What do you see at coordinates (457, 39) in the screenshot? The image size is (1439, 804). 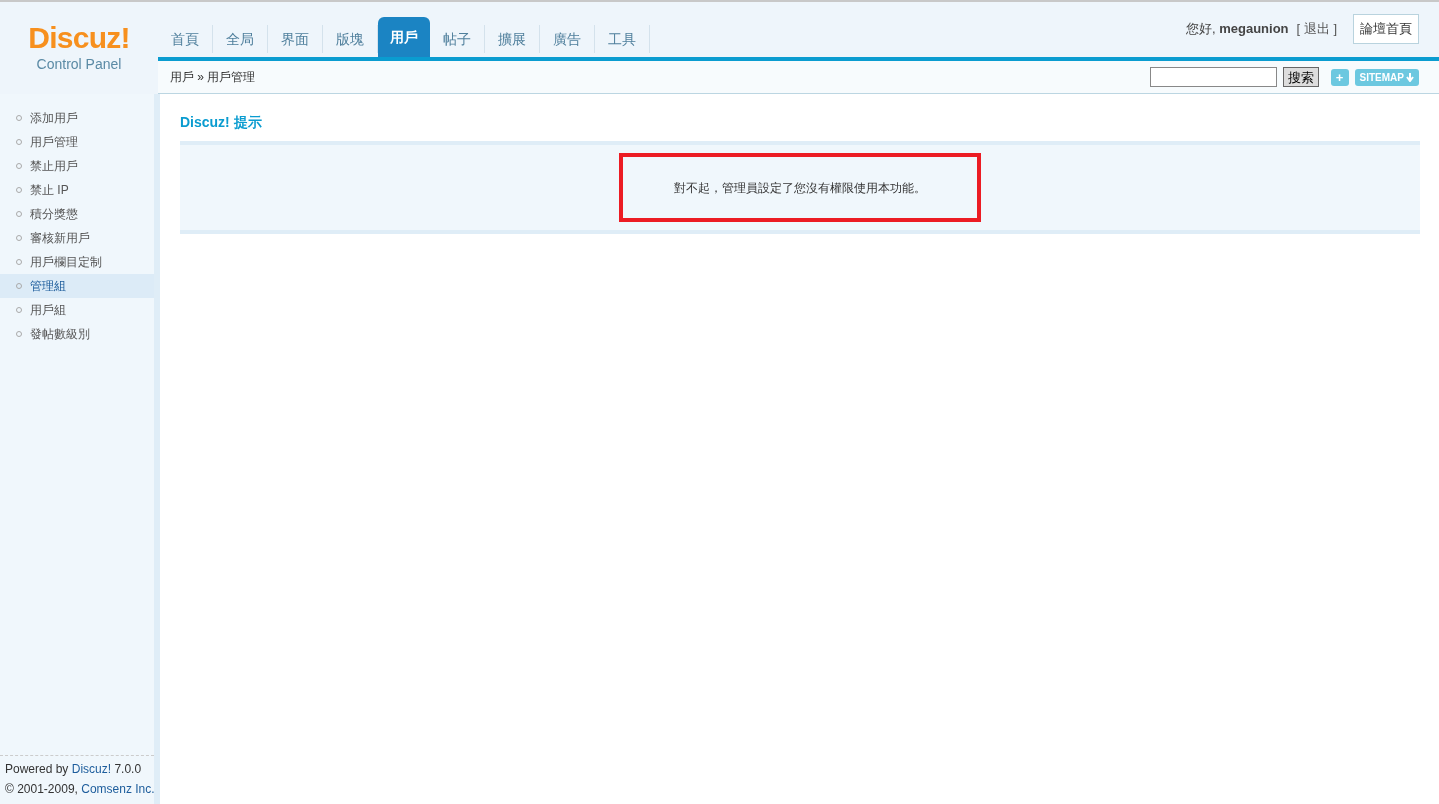 I see `nav-tab: 帖子` at bounding box center [457, 39].